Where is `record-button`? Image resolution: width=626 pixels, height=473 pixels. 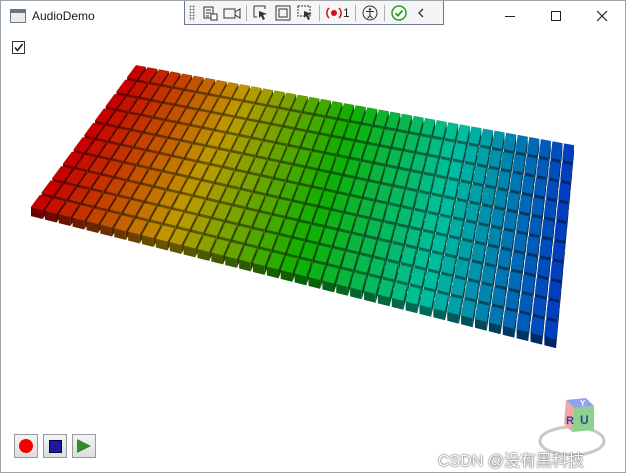
record-button is located at coordinates (26, 446).